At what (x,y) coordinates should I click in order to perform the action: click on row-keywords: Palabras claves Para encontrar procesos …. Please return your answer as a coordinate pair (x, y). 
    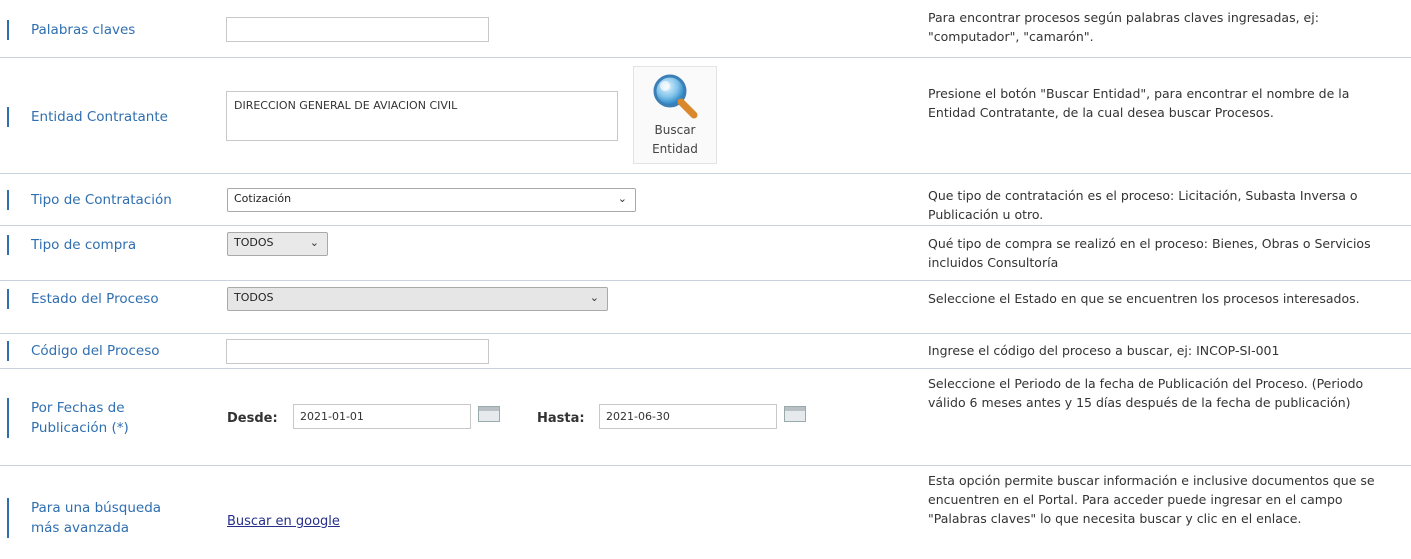
    Looking at the image, I should click on (705, 28).